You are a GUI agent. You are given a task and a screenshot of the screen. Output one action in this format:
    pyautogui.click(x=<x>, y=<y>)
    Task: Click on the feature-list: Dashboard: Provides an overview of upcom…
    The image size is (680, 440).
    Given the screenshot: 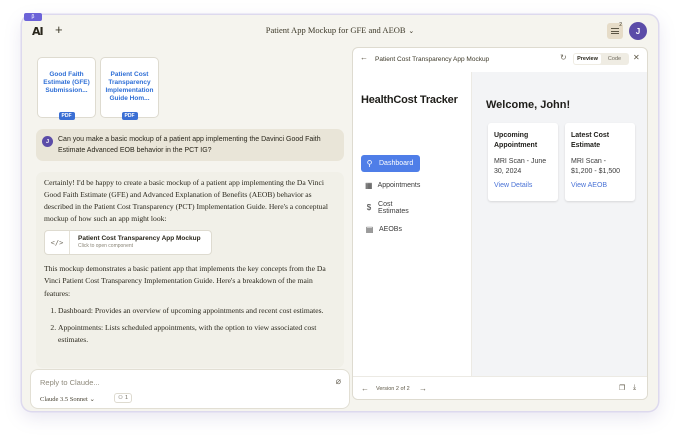 What is the action you would take?
    pyautogui.click(x=190, y=325)
    